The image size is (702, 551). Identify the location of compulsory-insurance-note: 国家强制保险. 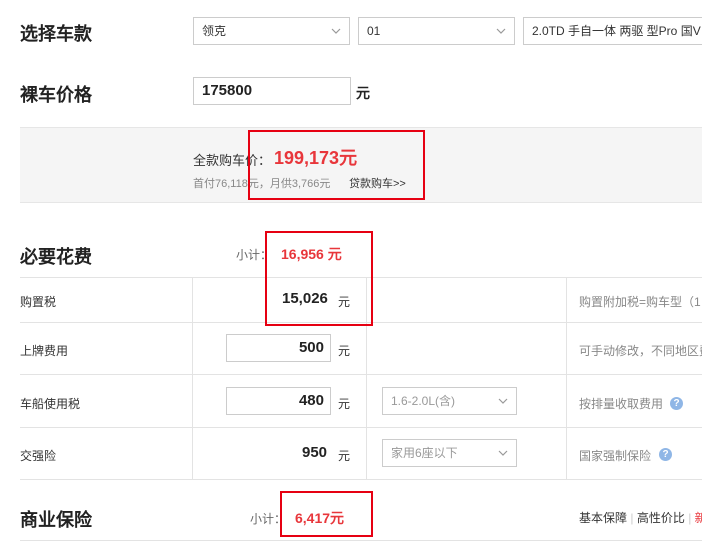
(615, 456).